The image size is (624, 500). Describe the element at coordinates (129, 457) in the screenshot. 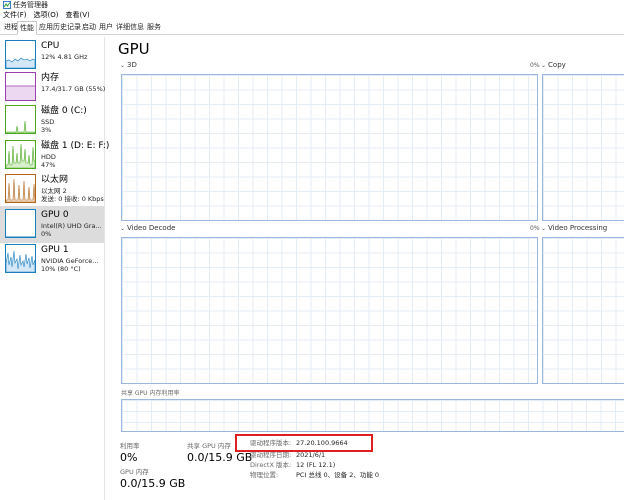

I see `utilization-value: 0%` at that location.